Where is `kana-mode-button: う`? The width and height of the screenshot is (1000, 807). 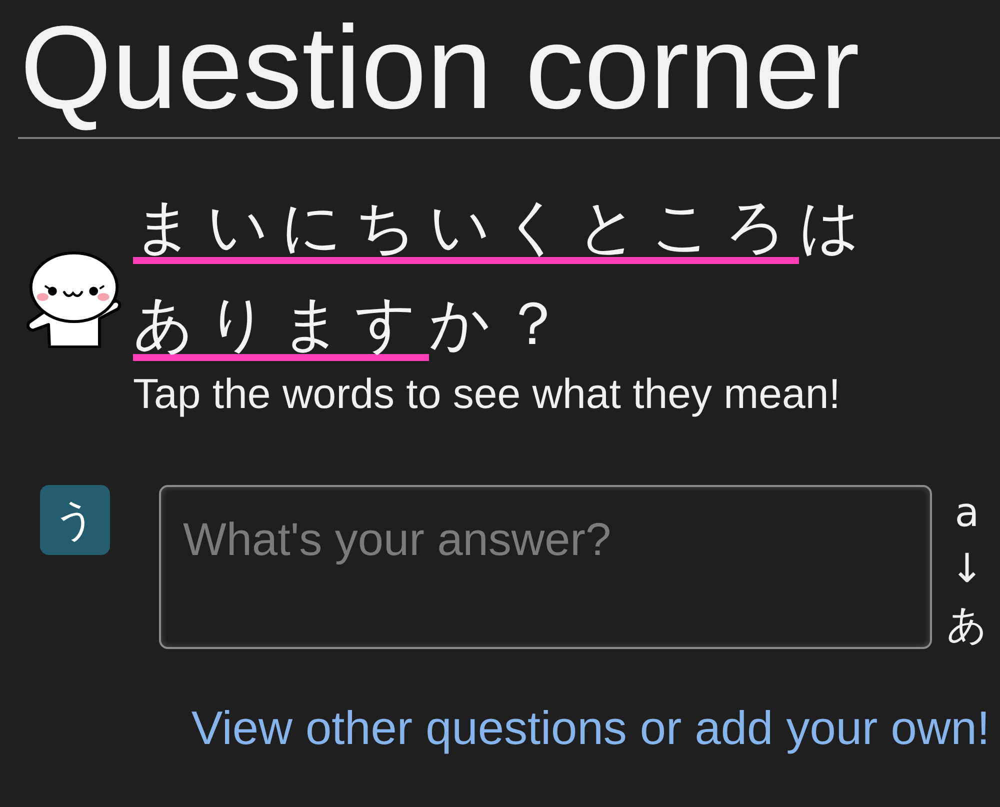 kana-mode-button: う is located at coordinates (75, 520).